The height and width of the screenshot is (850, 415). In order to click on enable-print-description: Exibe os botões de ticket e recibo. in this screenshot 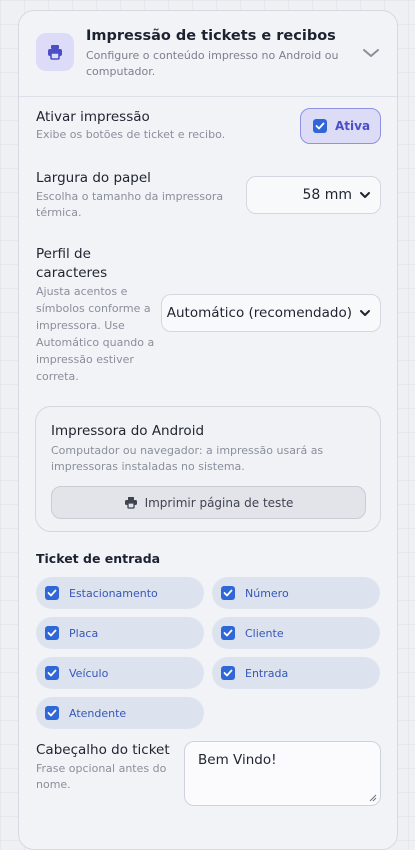, I will do `click(131, 134)`.